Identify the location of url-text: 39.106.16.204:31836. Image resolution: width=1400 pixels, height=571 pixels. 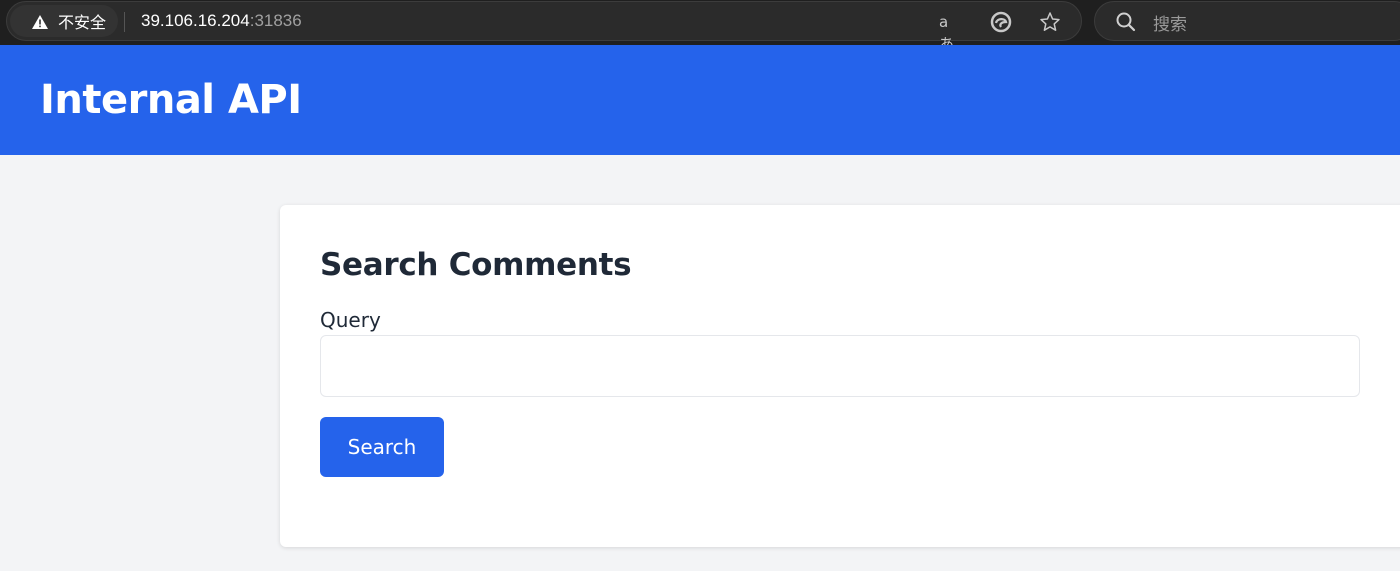
(221, 21).